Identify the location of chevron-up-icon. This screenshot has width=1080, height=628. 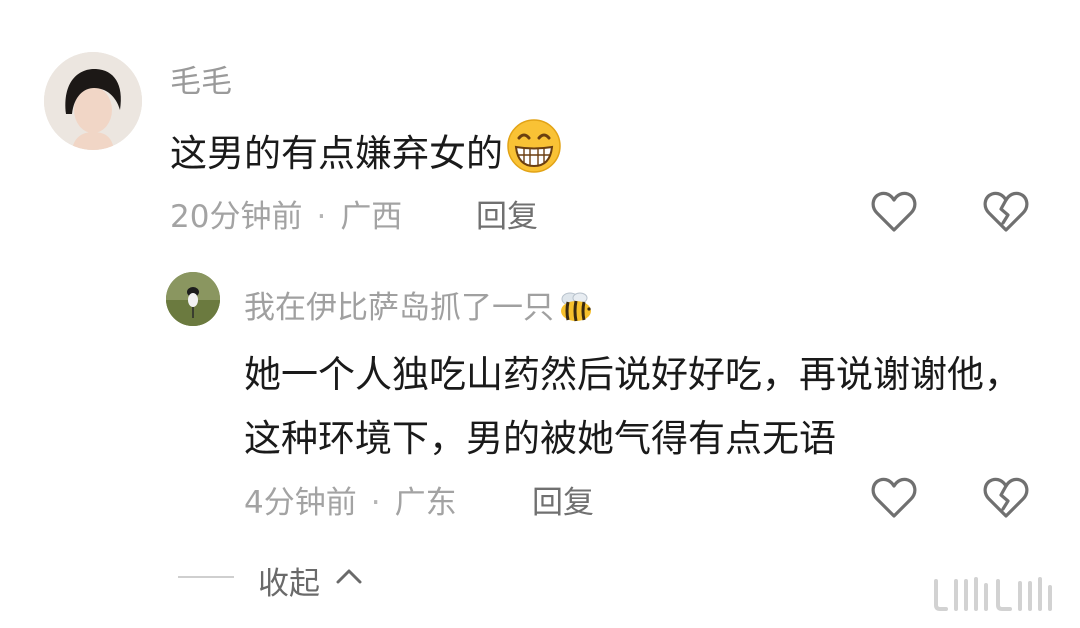
(349, 578).